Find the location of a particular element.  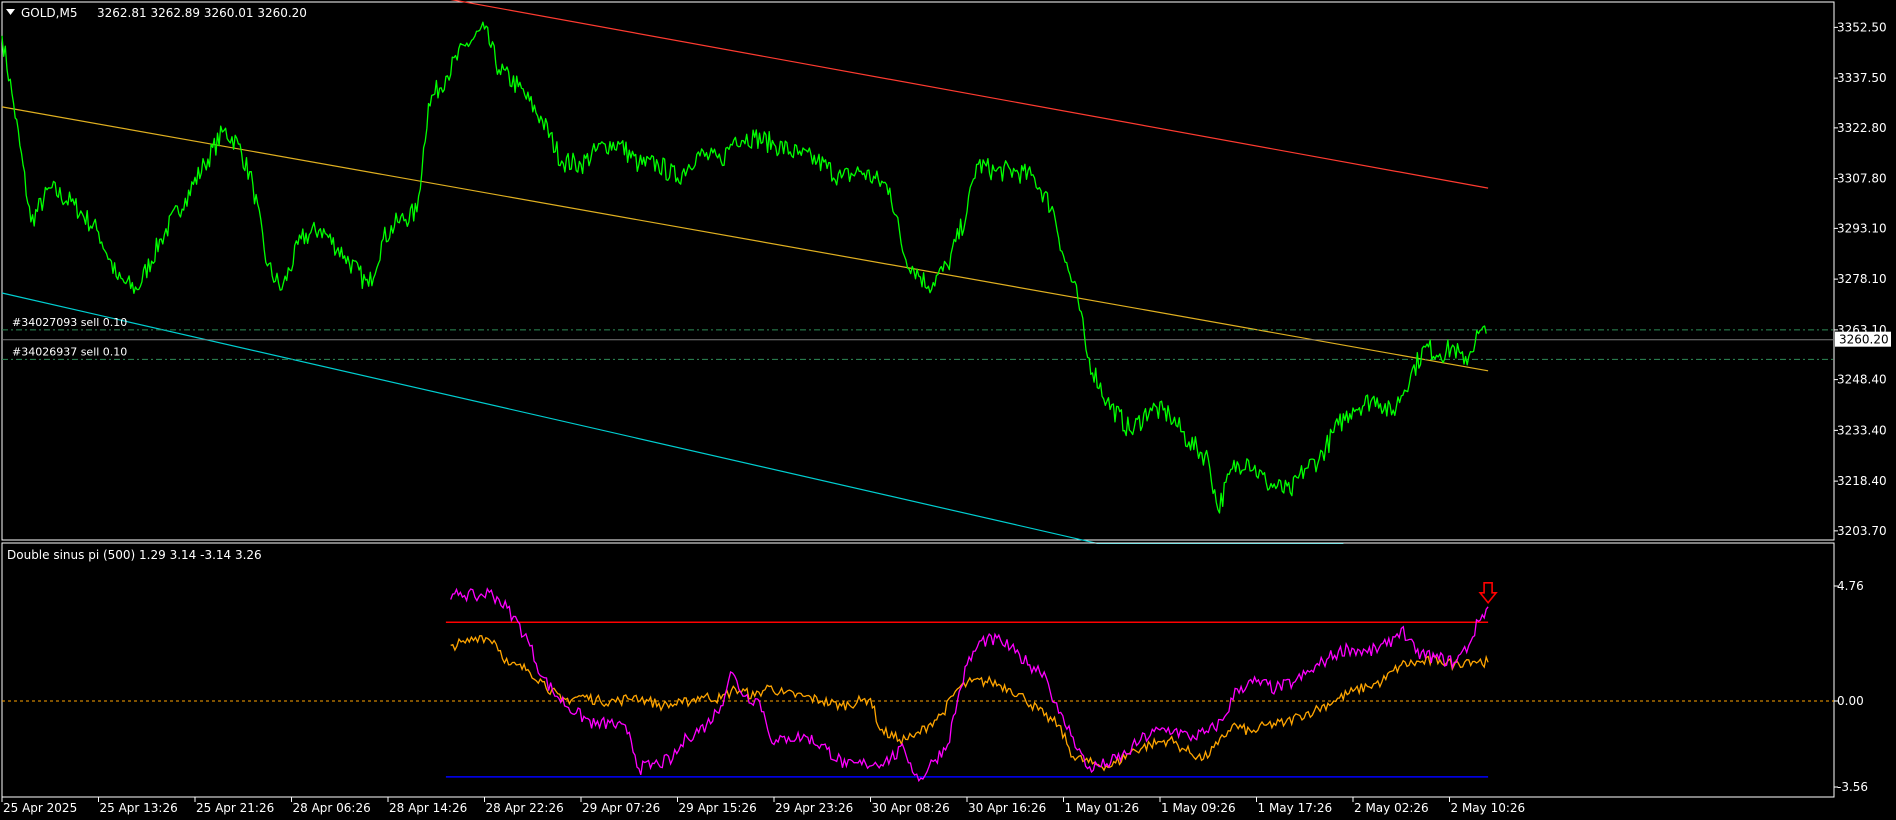

price-tick-label: 3233.40 is located at coordinates (1862, 430).